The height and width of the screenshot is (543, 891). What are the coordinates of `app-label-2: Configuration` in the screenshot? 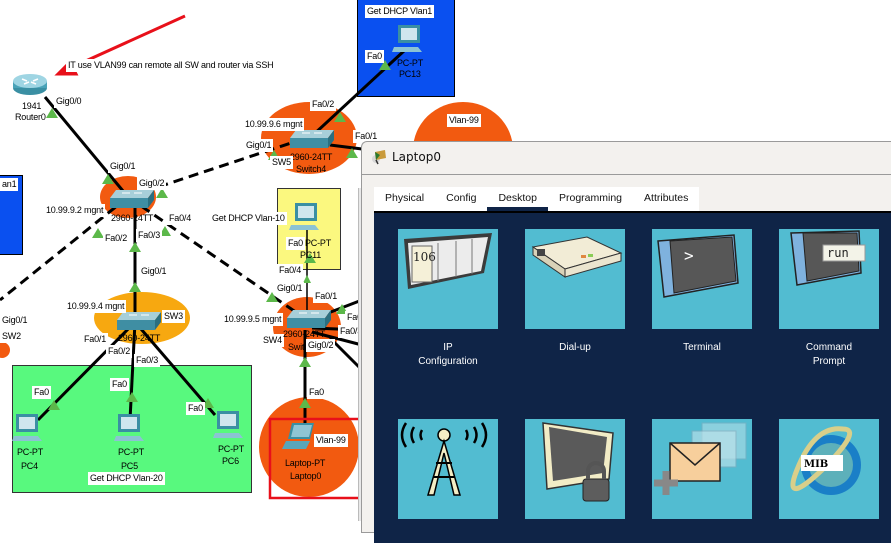 It's located at (448, 361).